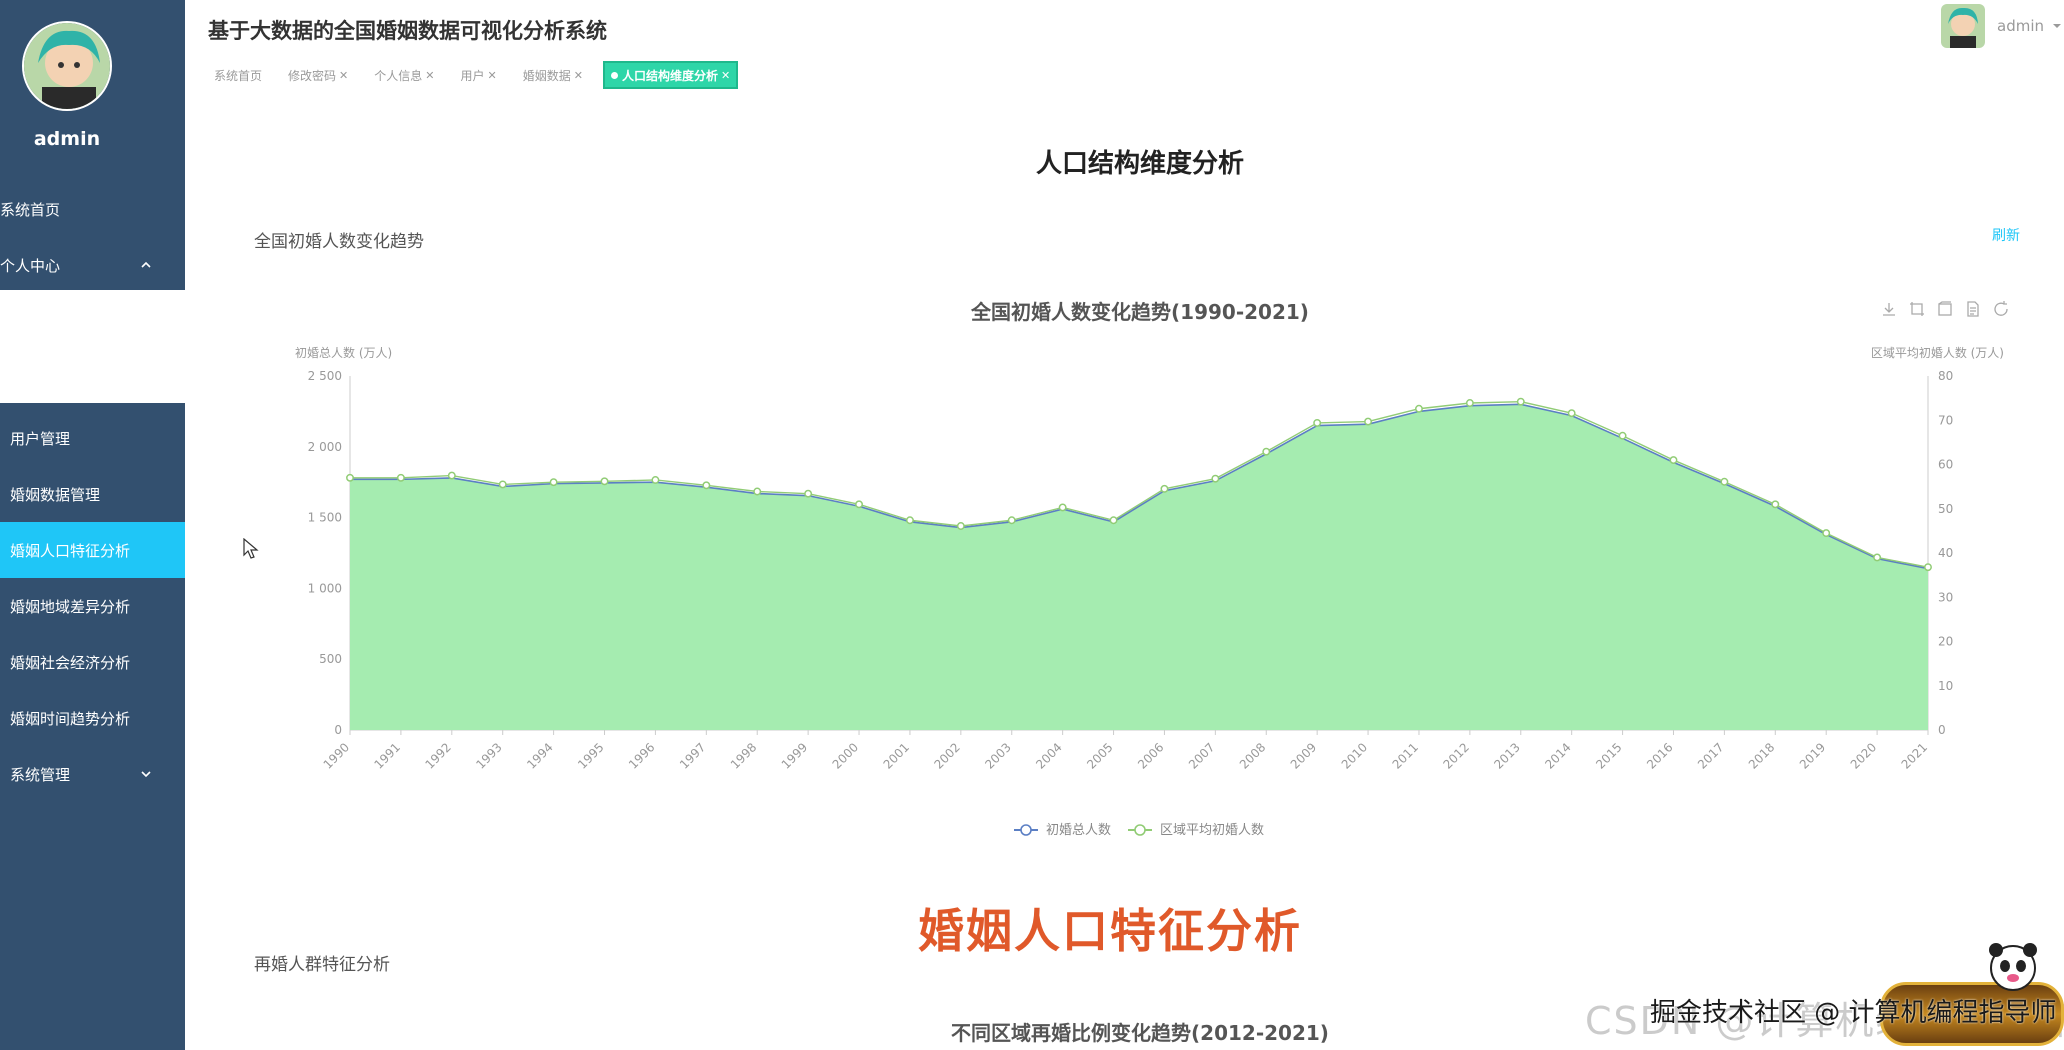 Image resolution: width=2064 pixels, height=1050 pixels. What do you see at coordinates (1048, 755) in the screenshot?
I see `x-tick-label: 2004` at bounding box center [1048, 755].